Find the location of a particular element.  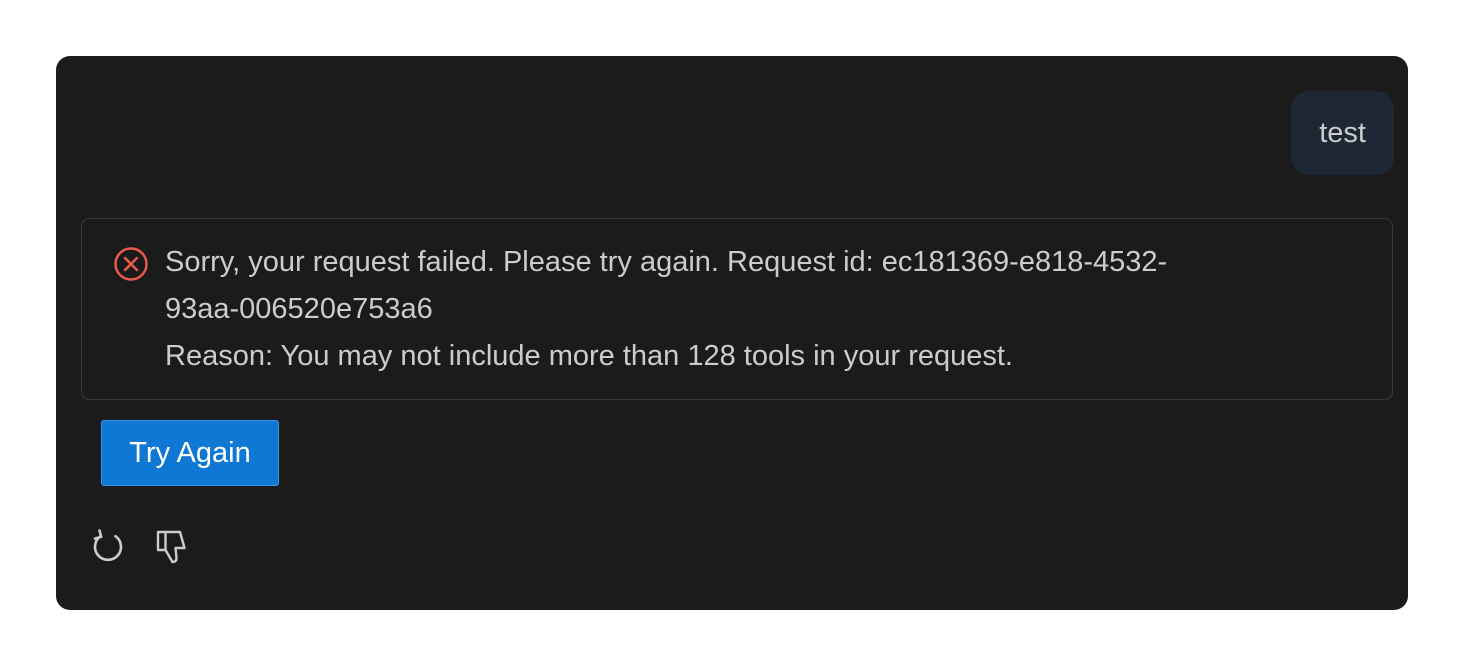

retry-icon is located at coordinates (108, 546).